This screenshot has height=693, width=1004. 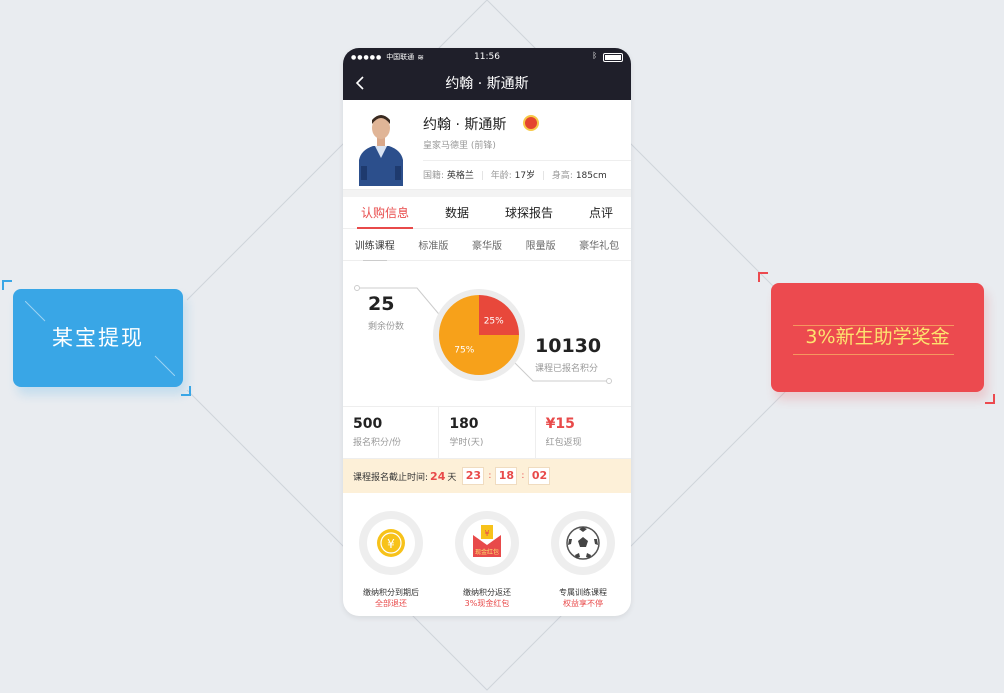 What do you see at coordinates (501, 176) in the screenshot?
I see `age-label: 年龄:` at bounding box center [501, 176].